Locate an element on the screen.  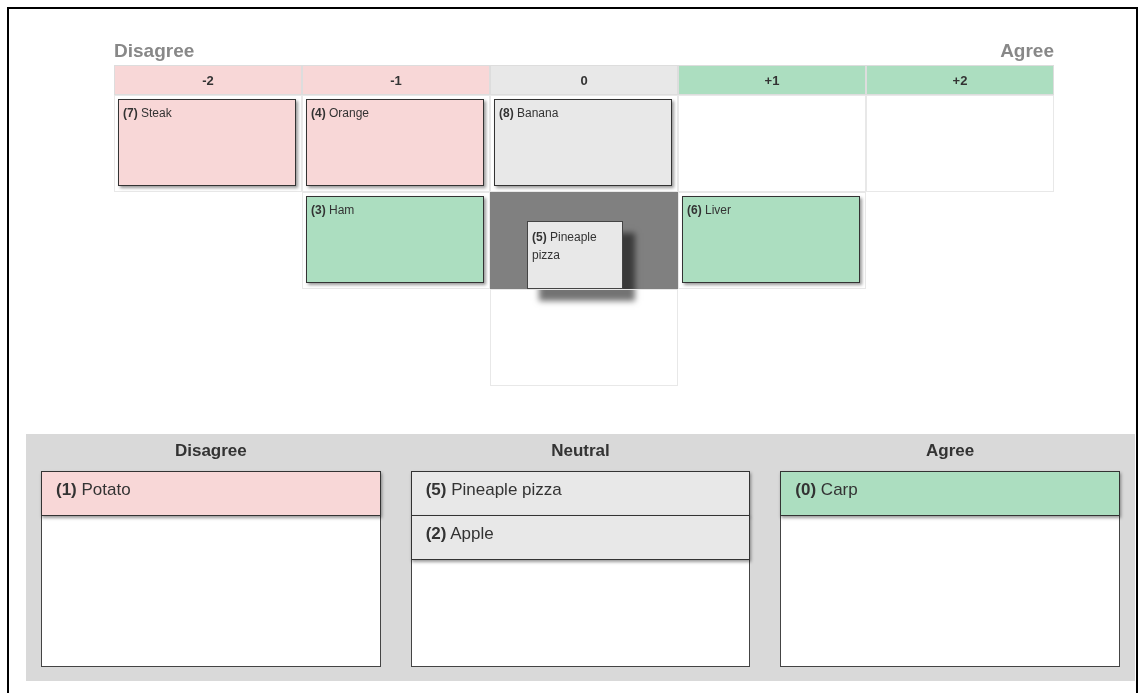
statement-card: (7) Steak is located at coordinates (207, 142).